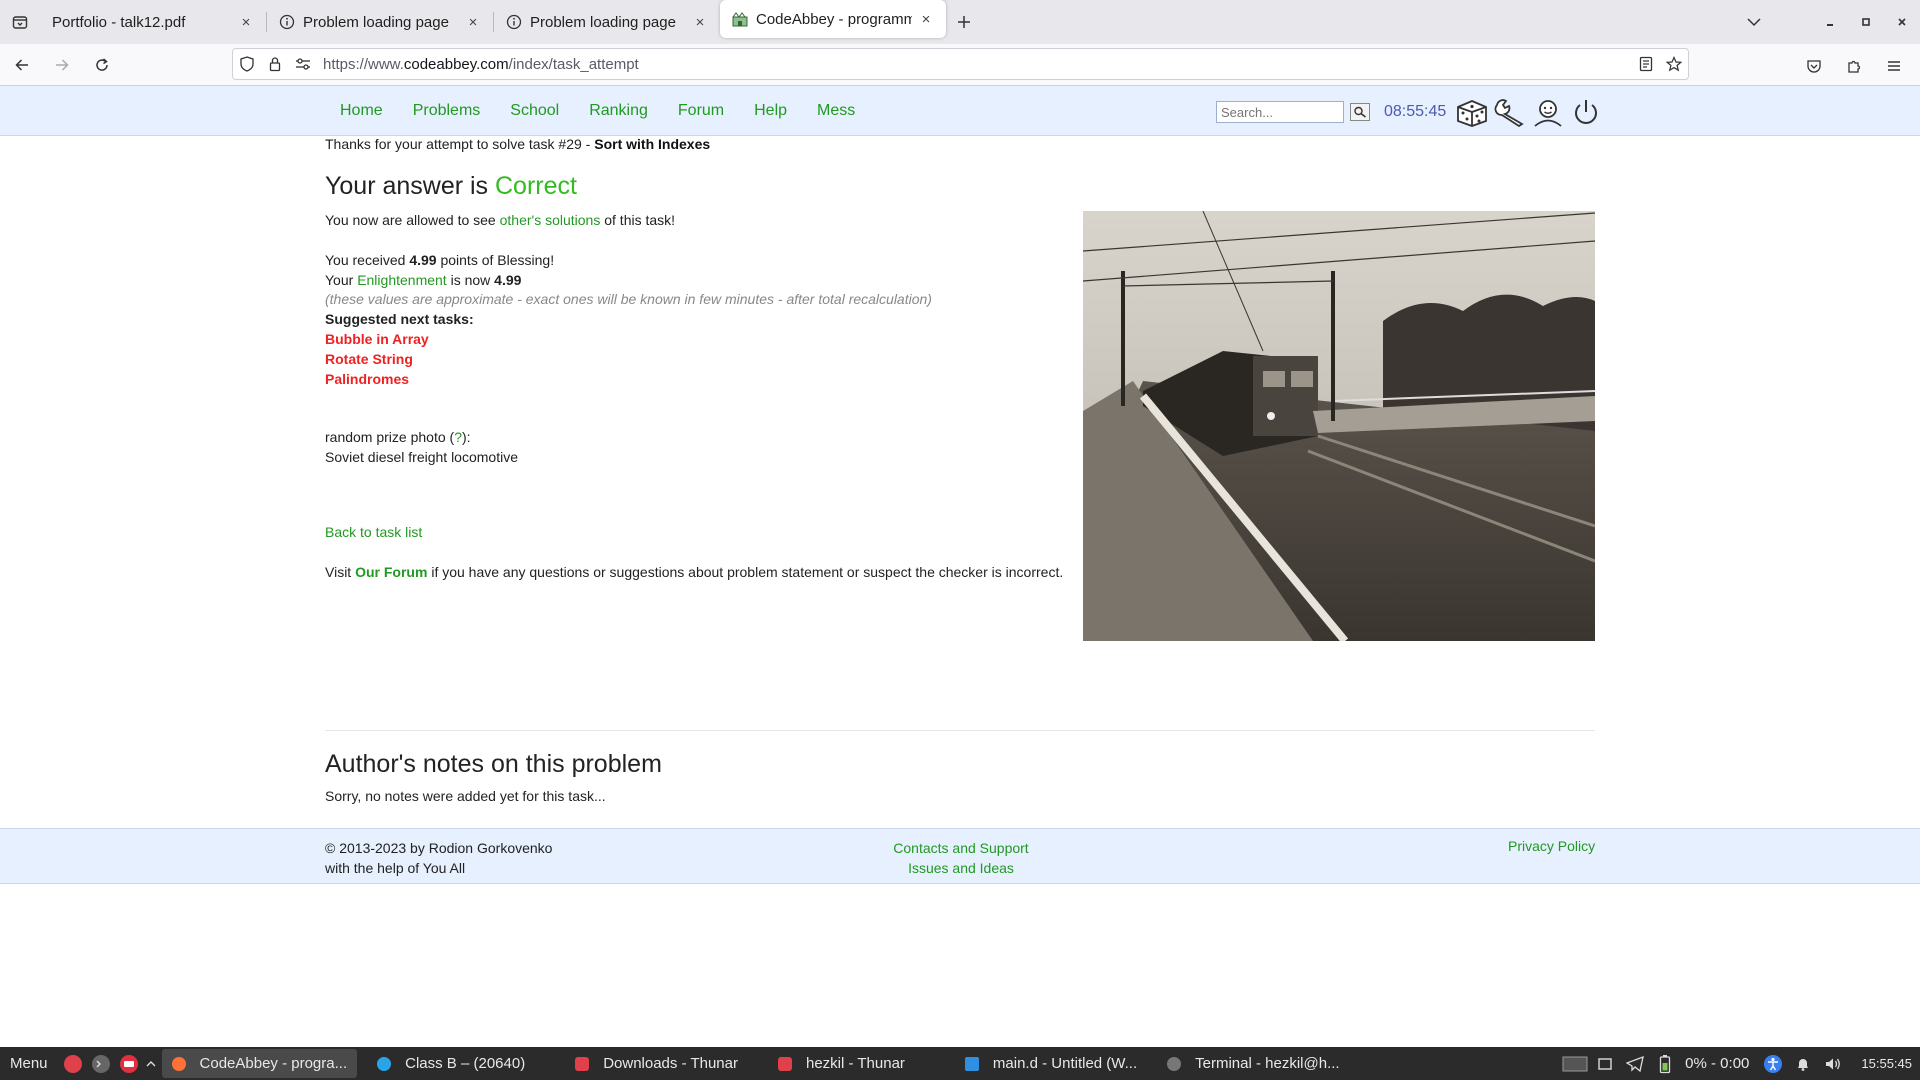  I want to click on random-task-button, so click(1472, 112).